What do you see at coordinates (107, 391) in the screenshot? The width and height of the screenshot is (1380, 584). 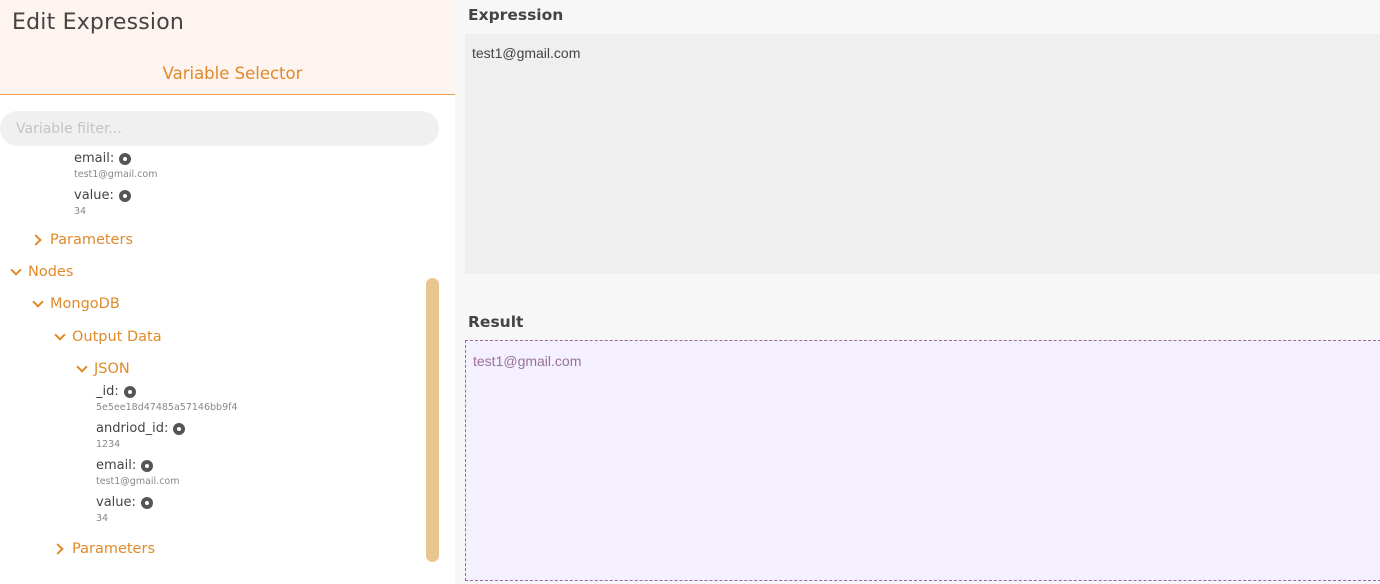 I see `variable-name: _id:` at bounding box center [107, 391].